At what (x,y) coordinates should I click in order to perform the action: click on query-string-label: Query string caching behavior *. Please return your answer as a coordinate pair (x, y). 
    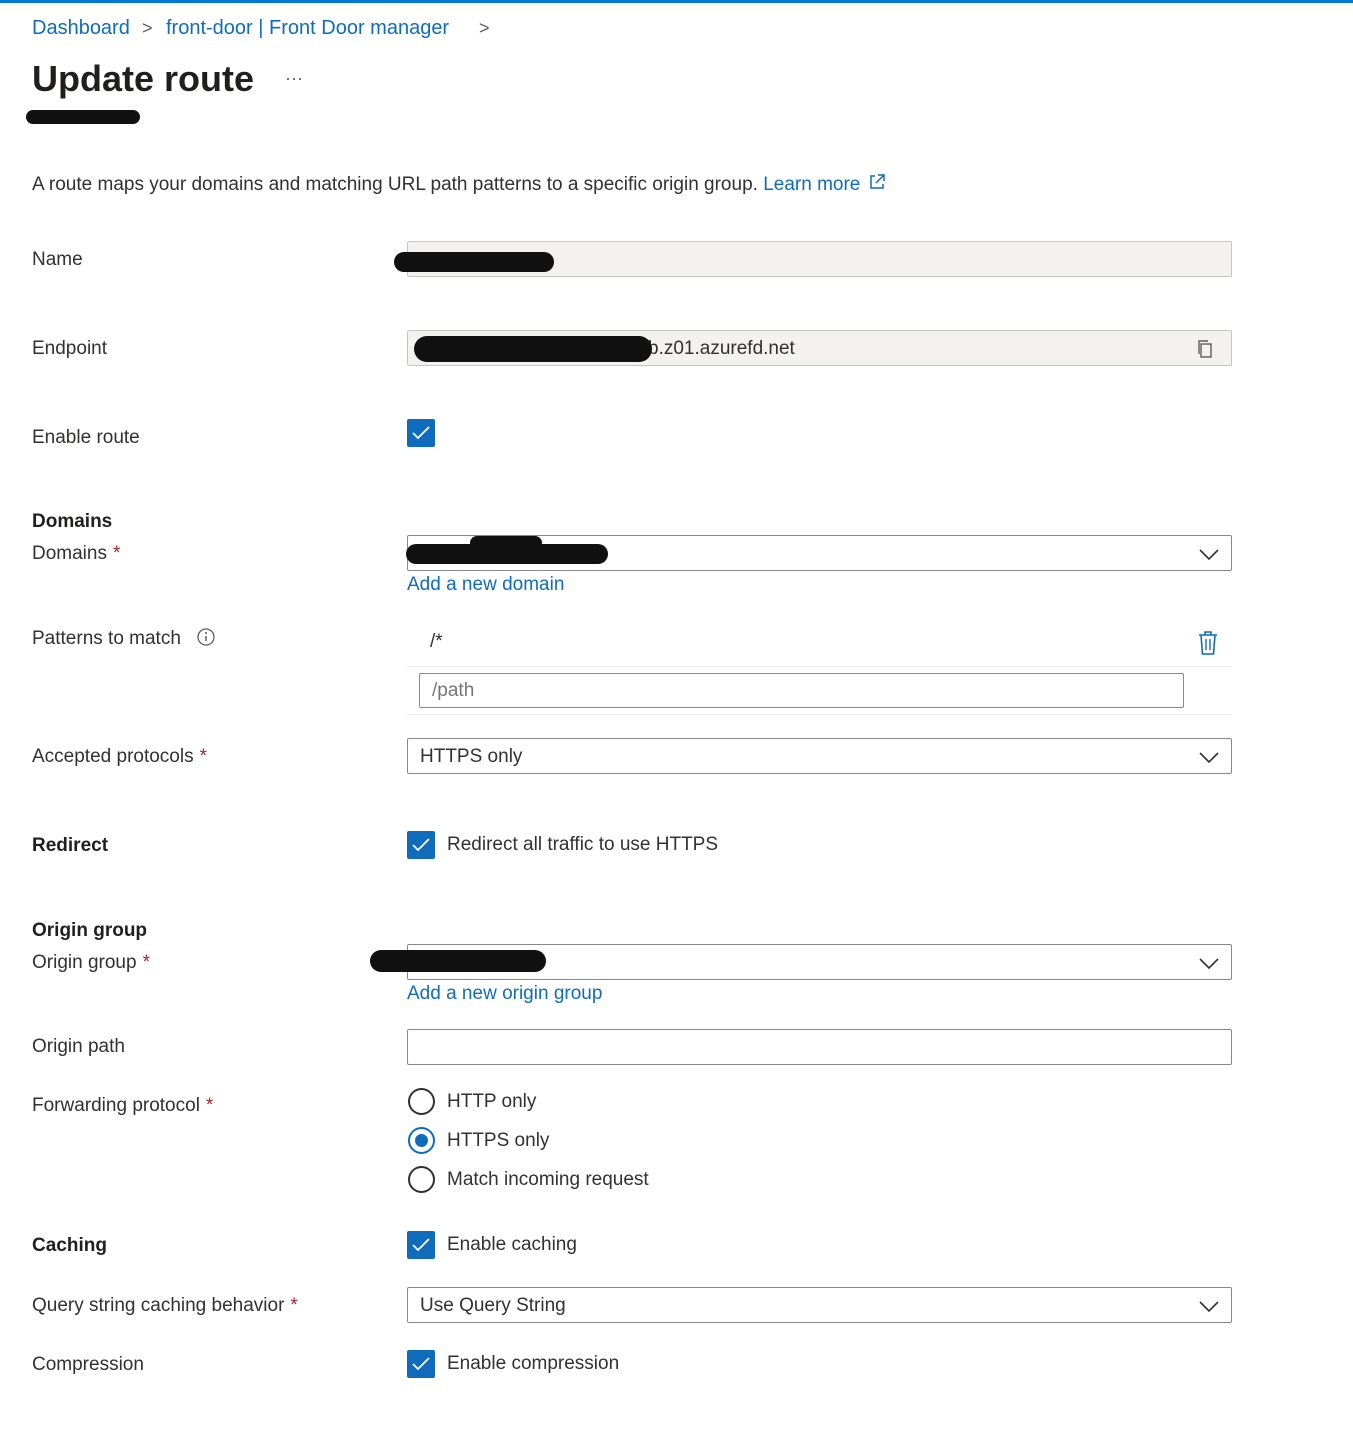
    Looking at the image, I should click on (165, 1306).